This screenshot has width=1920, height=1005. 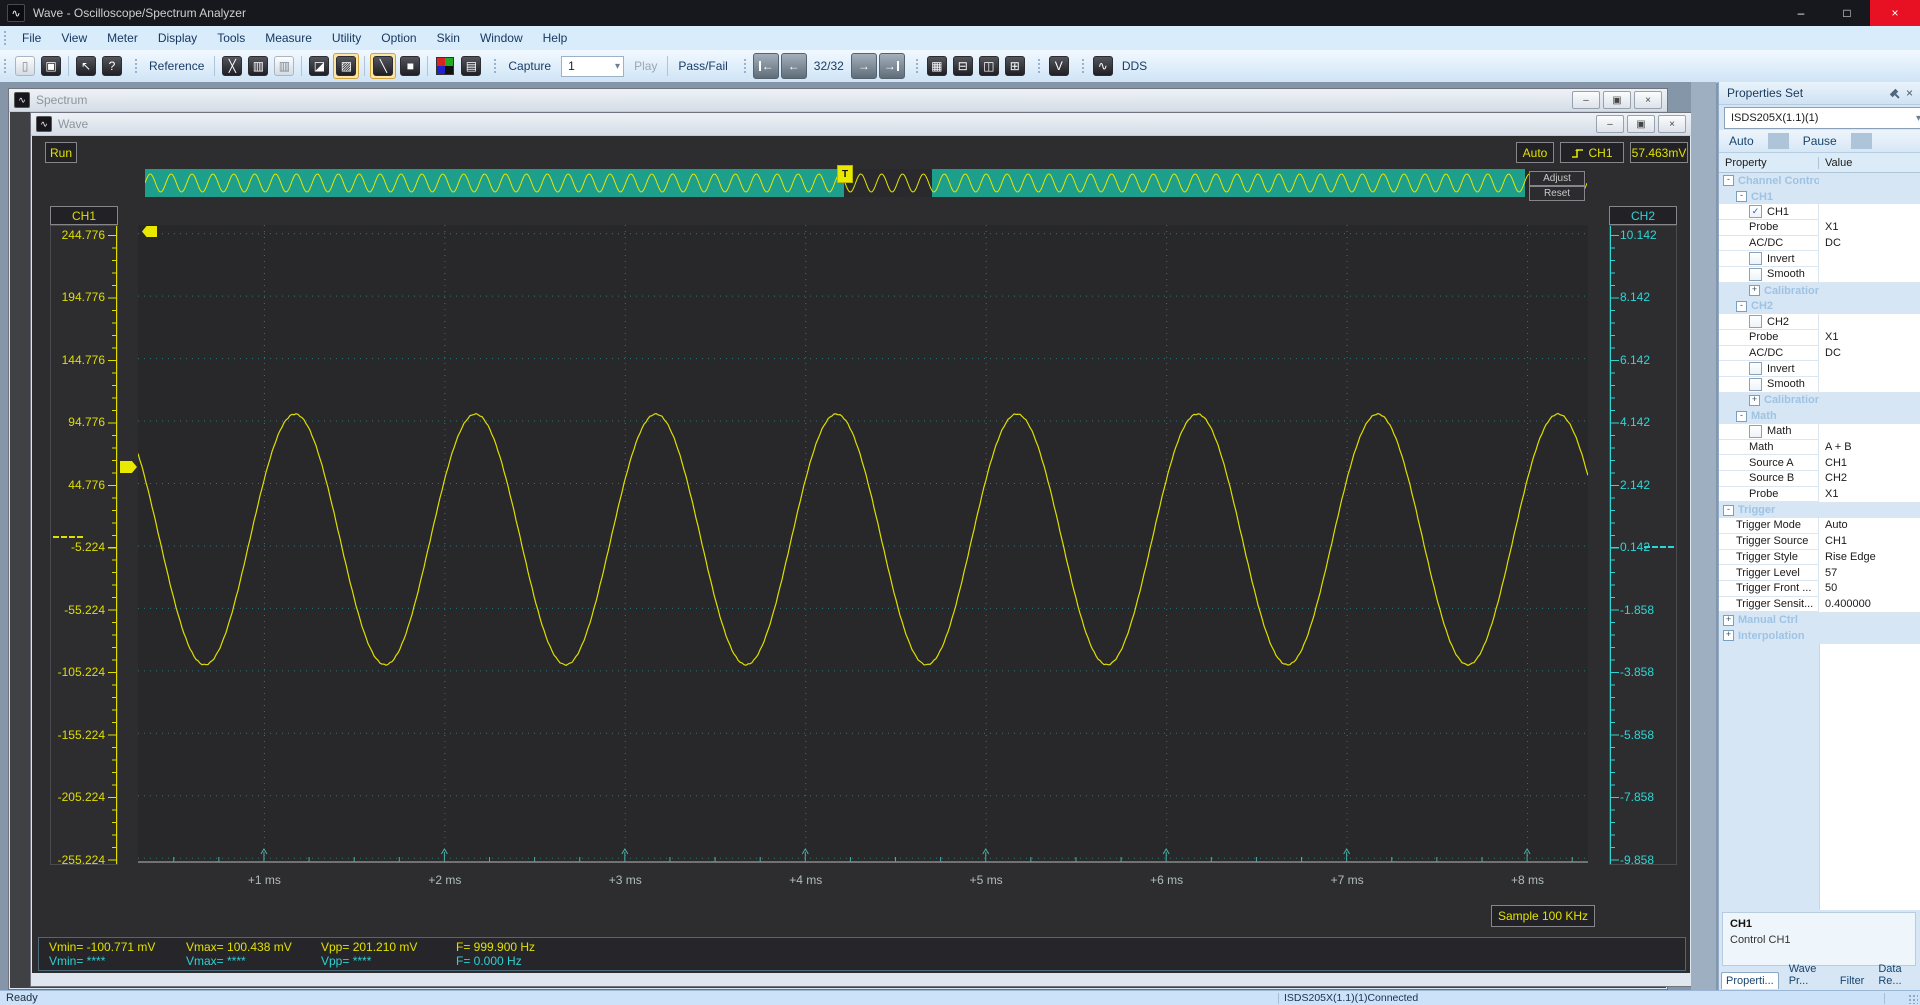 I want to click on props-auto-button: Auto, so click(x=1741, y=141).